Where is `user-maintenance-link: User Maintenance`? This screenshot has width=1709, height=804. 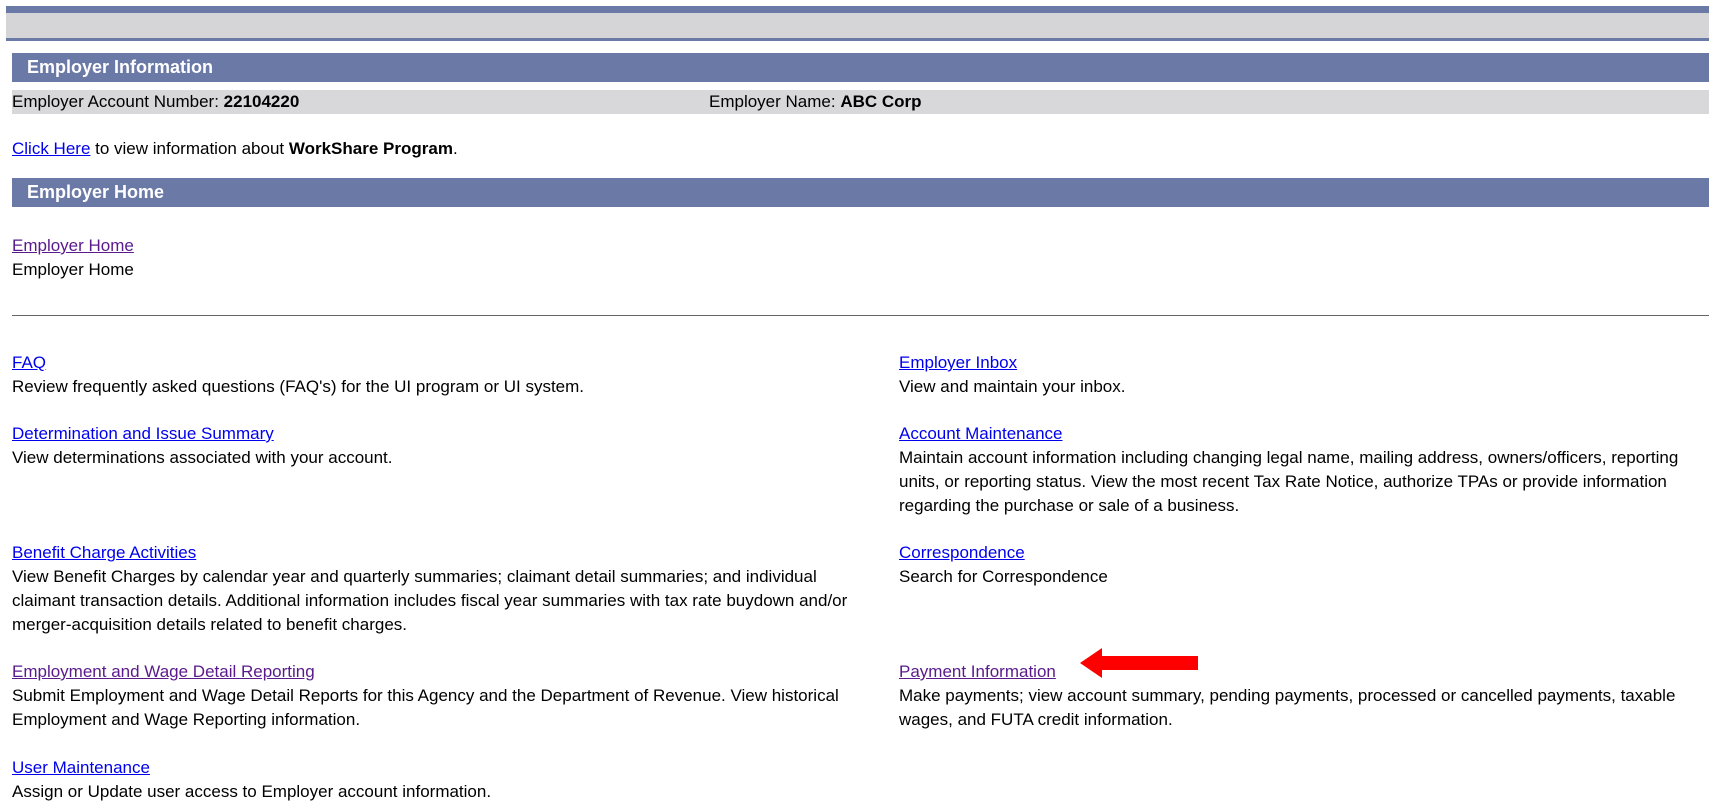 user-maintenance-link: User Maintenance is located at coordinates (81, 767).